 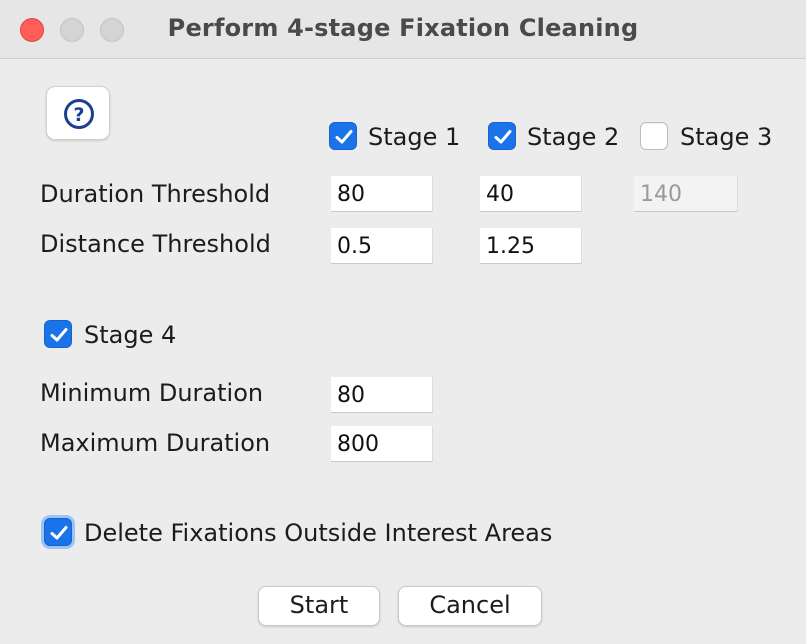 I want to click on window-title: Perform 4-stage Fixation Cleaning, so click(x=403, y=28).